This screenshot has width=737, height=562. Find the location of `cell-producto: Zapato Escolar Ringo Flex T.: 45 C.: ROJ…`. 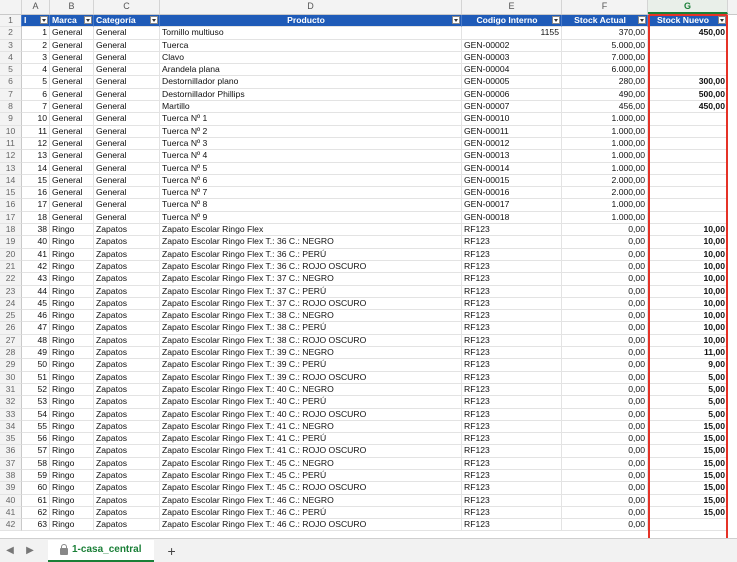

cell-producto: Zapato Escolar Ringo Flex T.: 45 C.: ROJ… is located at coordinates (311, 488).